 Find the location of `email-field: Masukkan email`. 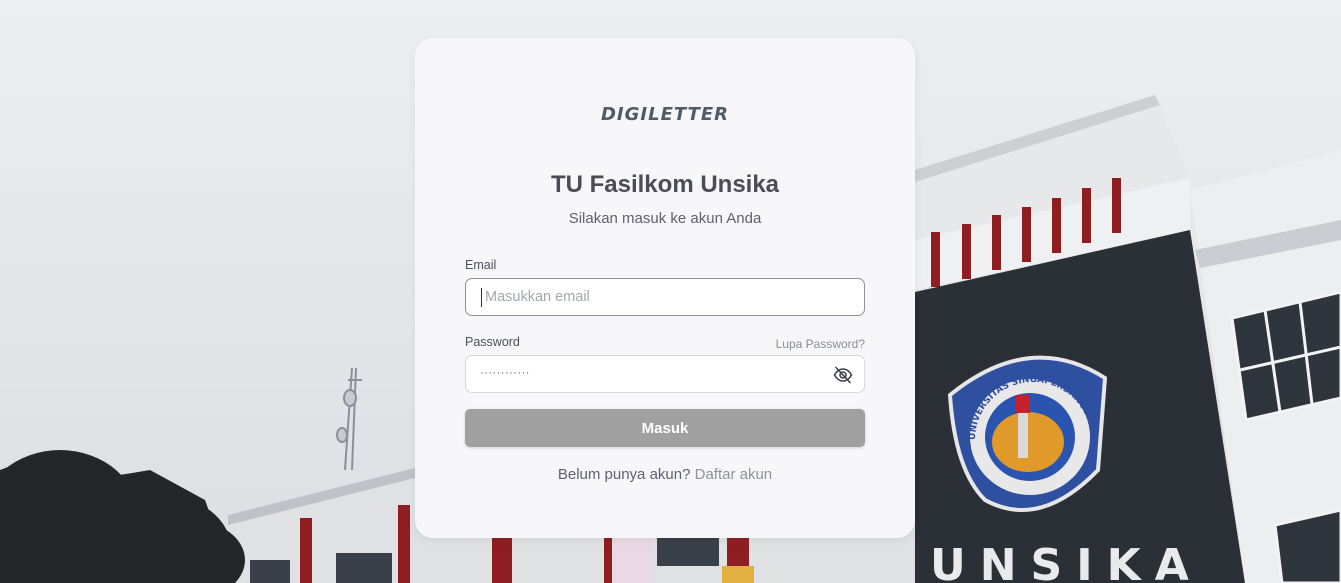

email-field: Masukkan email is located at coordinates (665, 297).